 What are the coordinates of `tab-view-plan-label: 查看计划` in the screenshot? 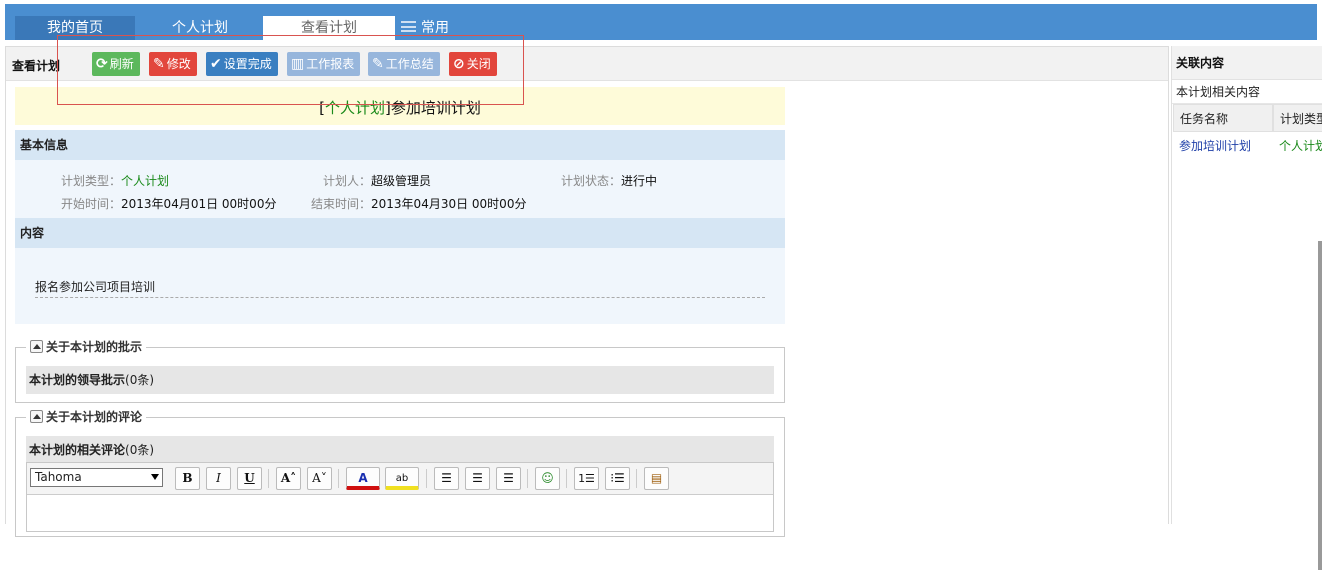 It's located at (329, 28).